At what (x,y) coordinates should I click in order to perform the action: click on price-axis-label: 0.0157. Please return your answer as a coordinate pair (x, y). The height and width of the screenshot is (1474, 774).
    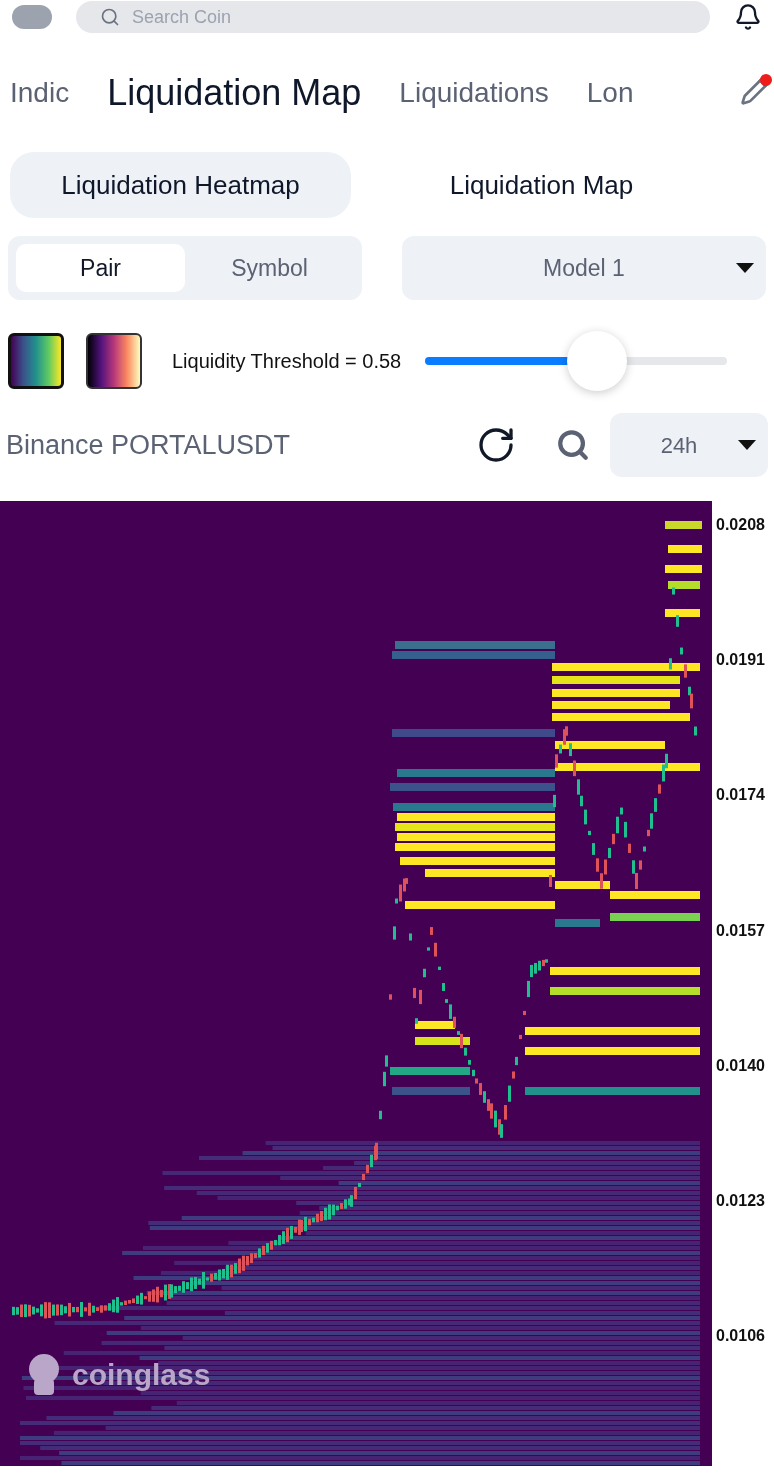
    Looking at the image, I should click on (740, 930).